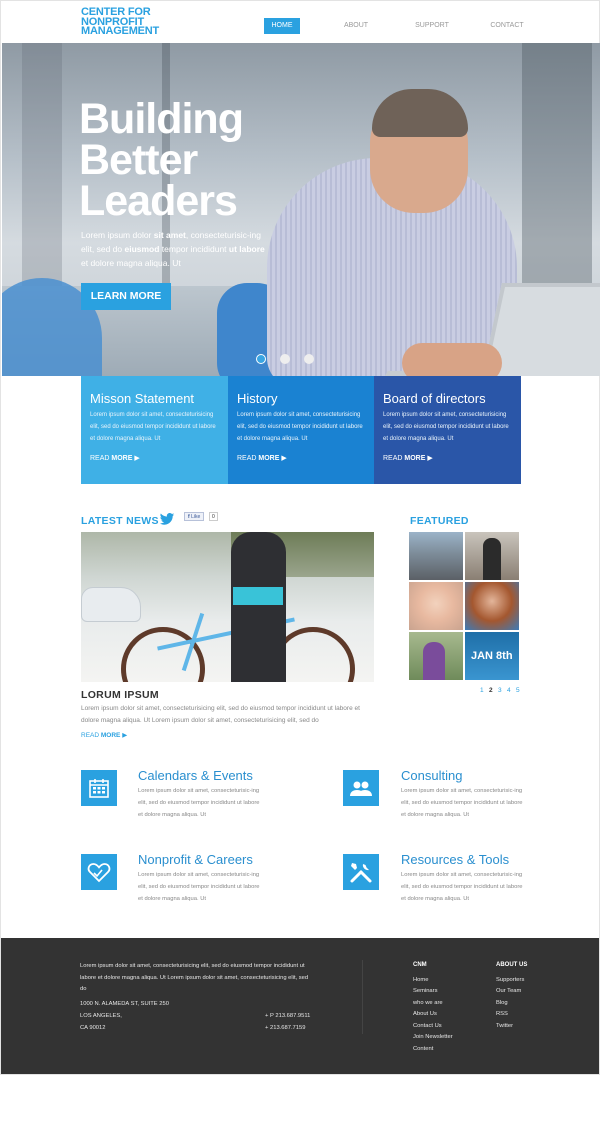 This screenshot has width=600, height=1144. I want to click on nav-home: HOME, so click(282, 26).